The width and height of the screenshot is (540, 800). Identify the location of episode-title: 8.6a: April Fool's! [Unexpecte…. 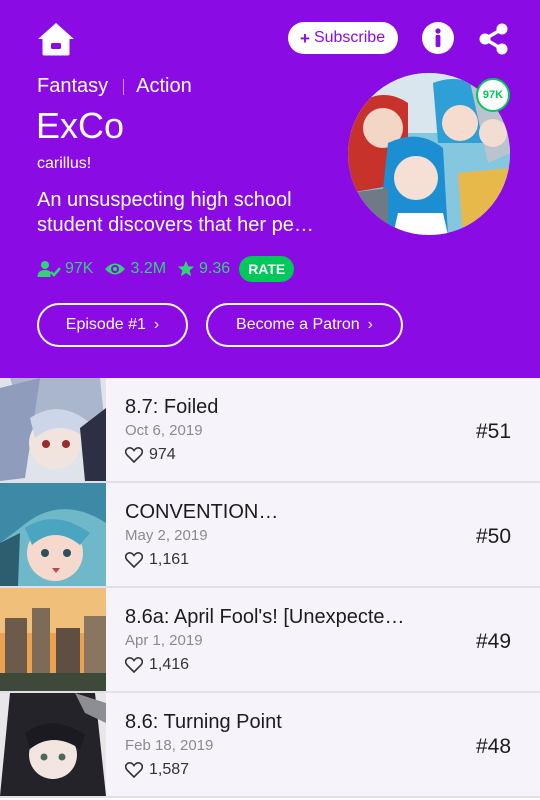
(265, 617).